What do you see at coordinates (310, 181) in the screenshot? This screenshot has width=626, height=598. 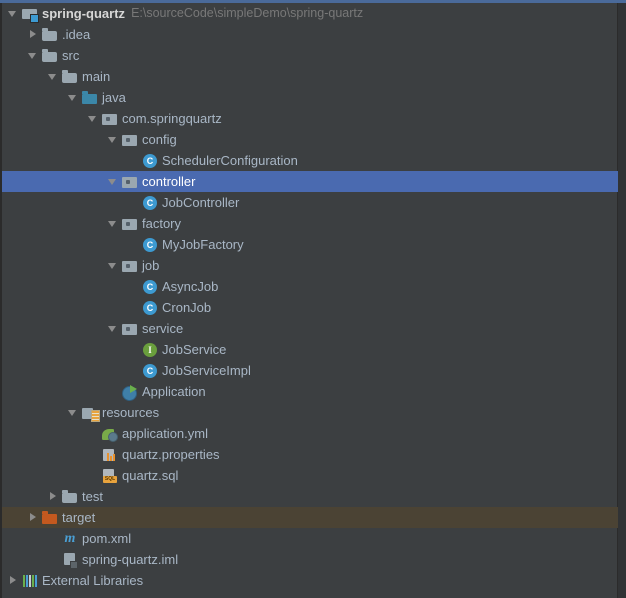 I see `tree-row: controller` at bounding box center [310, 181].